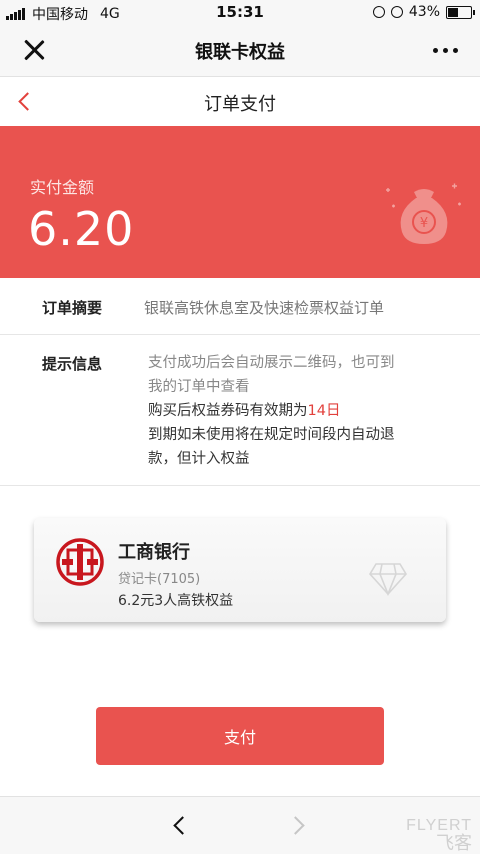 The image size is (480, 854). What do you see at coordinates (388, 579) in the screenshot?
I see `diamond-icon` at bounding box center [388, 579].